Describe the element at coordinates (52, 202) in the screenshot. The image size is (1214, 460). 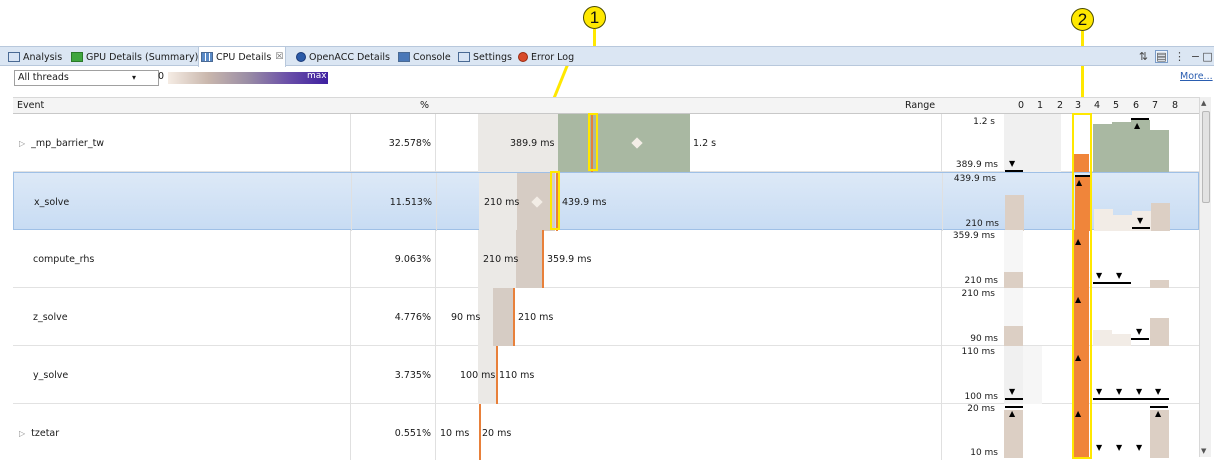
I see `event-cell: x_solve` at that location.